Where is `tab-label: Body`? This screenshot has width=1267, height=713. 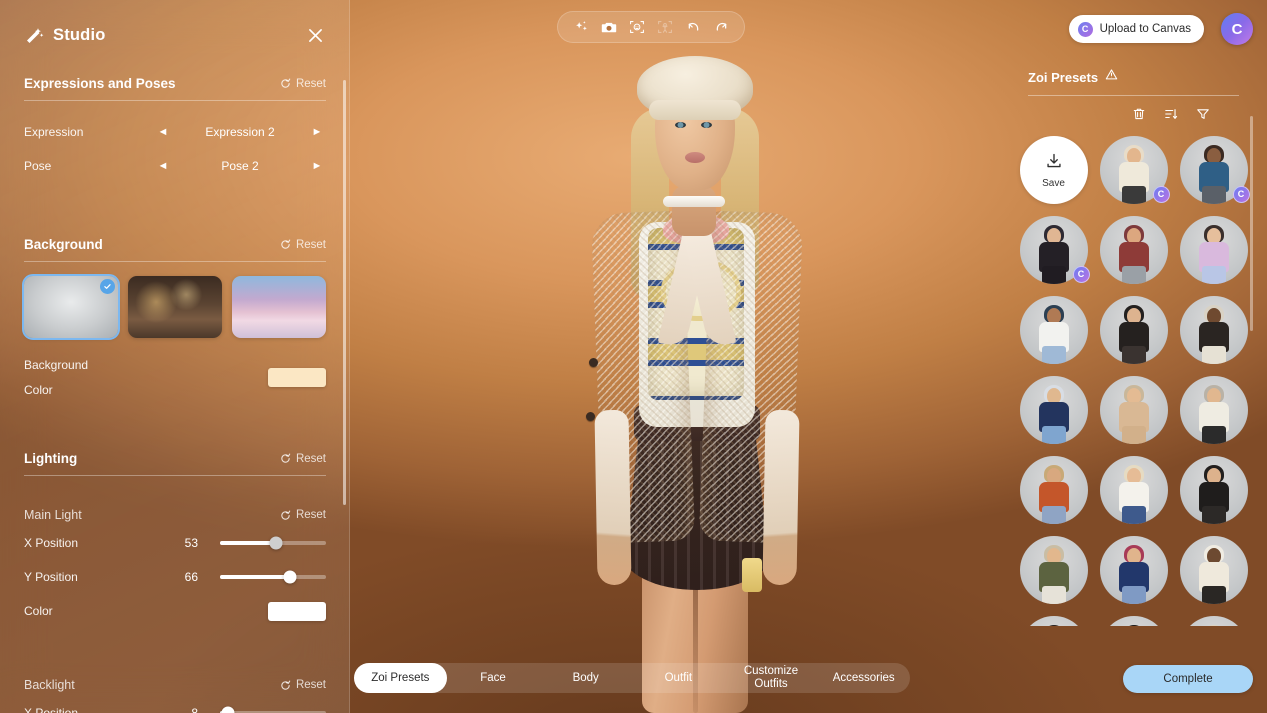
tab-label: Body is located at coordinates (585, 677).